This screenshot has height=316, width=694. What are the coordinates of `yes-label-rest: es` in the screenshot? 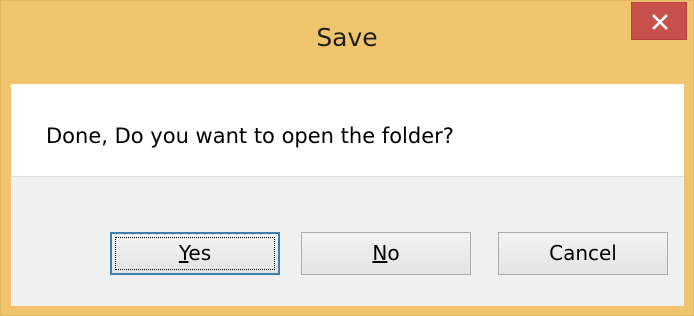 It's located at (200, 253).